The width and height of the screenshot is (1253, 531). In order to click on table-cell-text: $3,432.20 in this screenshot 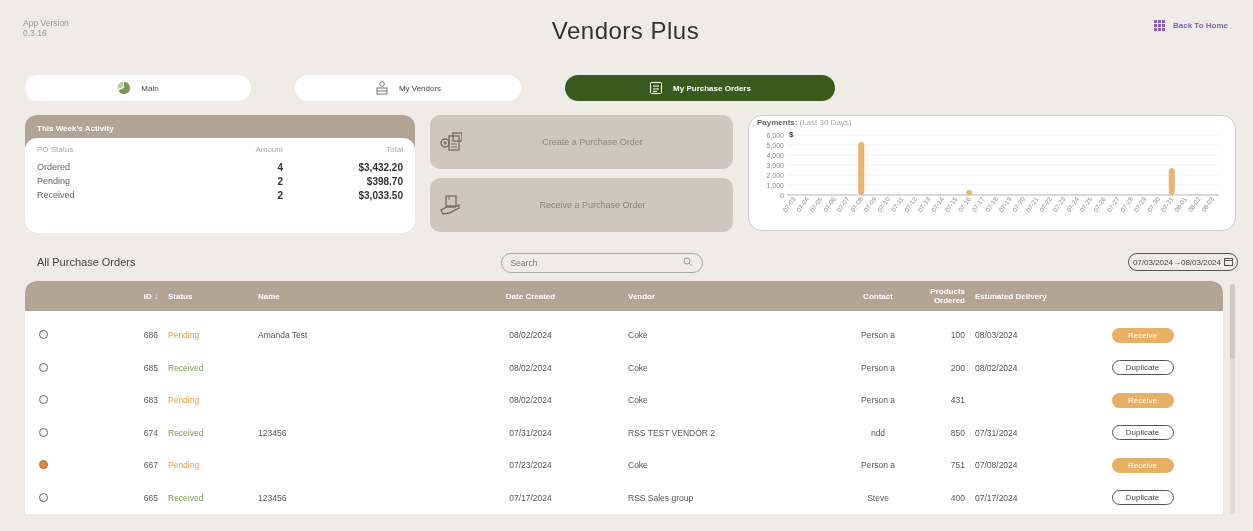, I will do `click(380, 167)`.